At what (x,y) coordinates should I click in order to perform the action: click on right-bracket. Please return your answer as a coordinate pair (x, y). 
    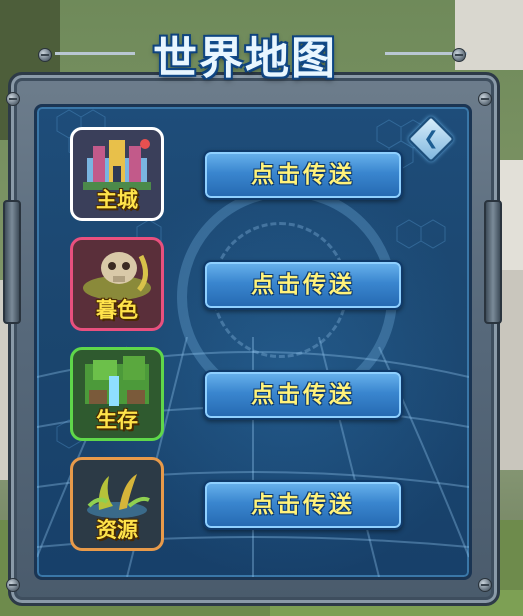
    Looking at the image, I should click on (493, 262).